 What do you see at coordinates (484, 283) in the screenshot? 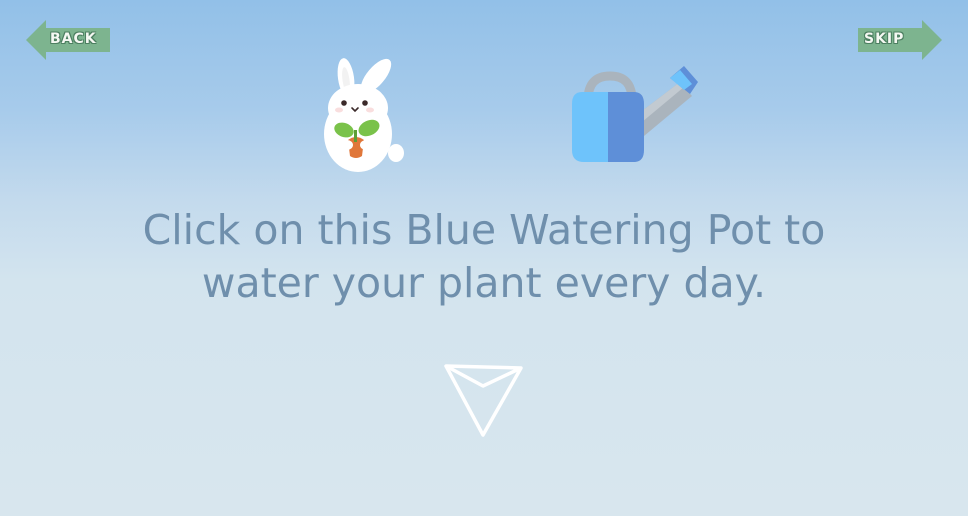
I see `instruction-line-2: water your plant every day.` at bounding box center [484, 283].